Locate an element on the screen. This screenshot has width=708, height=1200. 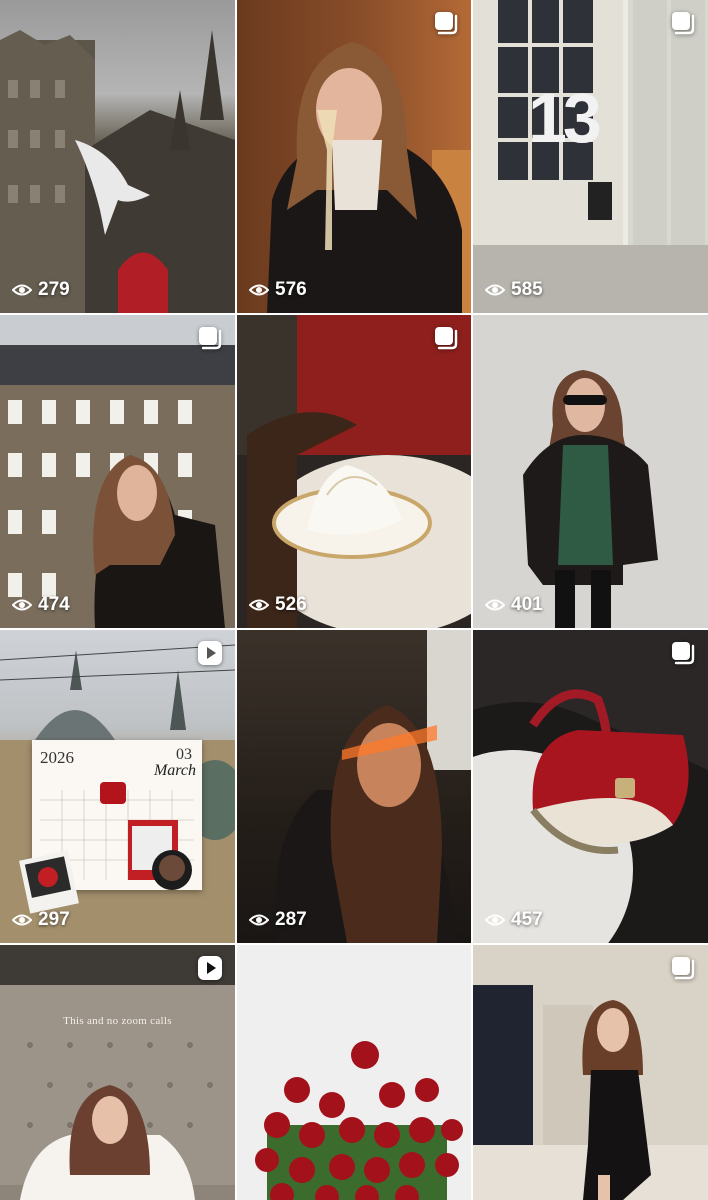
view-count: 401 is located at coordinates (514, 605).